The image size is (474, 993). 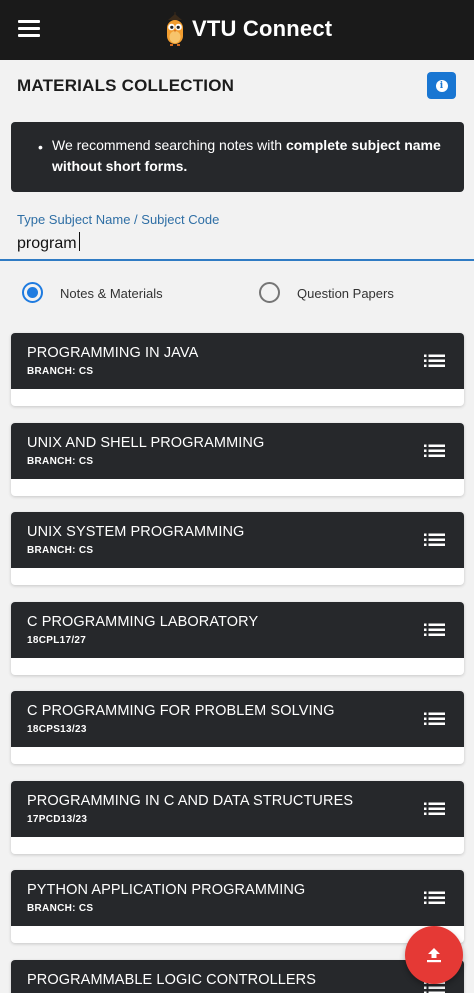 What do you see at coordinates (237, 361) in the screenshot?
I see `result-card-header: PROGRAMMING IN JAVA BRANCH: CS` at bounding box center [237, 361].